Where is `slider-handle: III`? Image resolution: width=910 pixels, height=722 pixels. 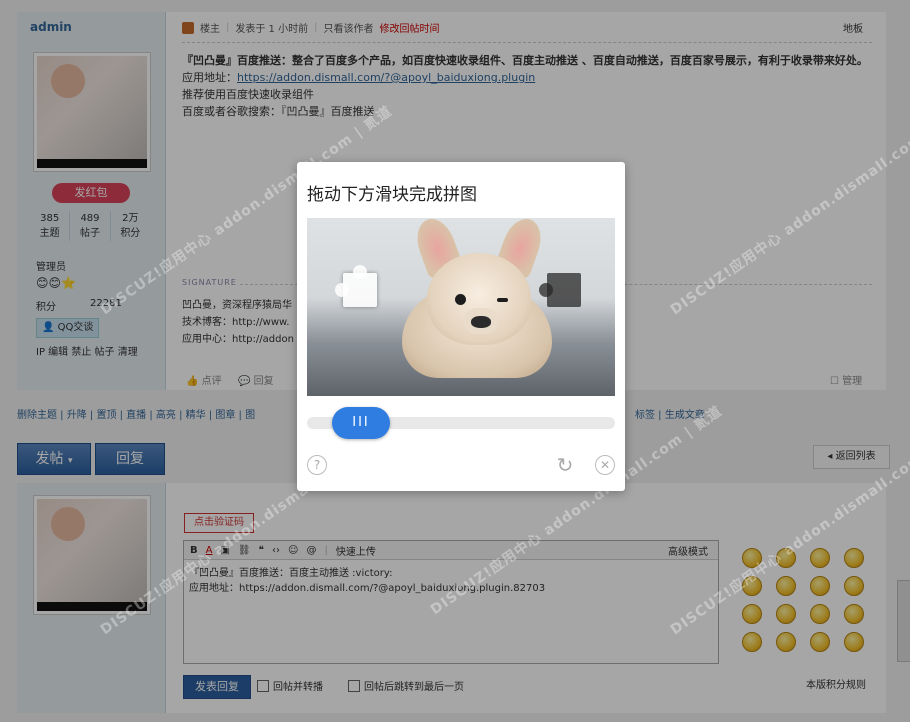
slider-handle: III is located at coordinates (361, 423).